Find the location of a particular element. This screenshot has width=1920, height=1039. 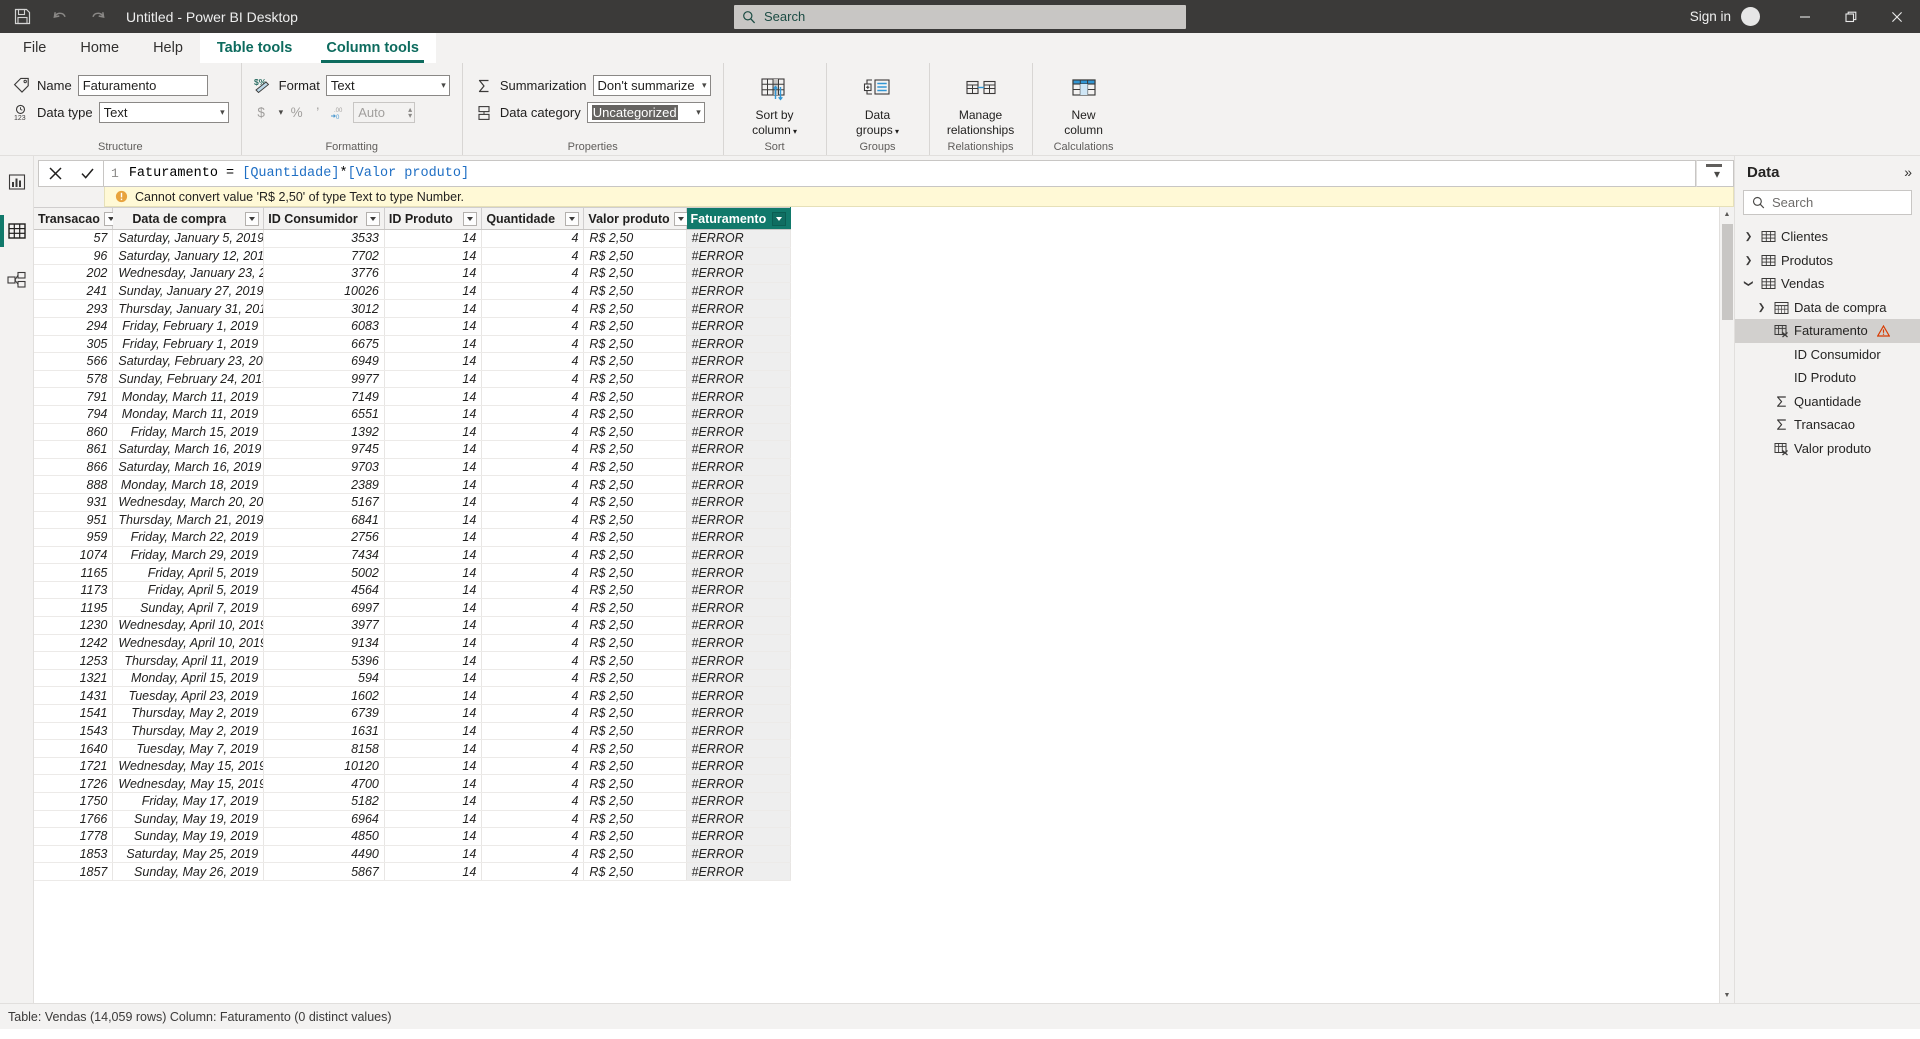

table-cell: 1721 is located at coordinates (74, 766).